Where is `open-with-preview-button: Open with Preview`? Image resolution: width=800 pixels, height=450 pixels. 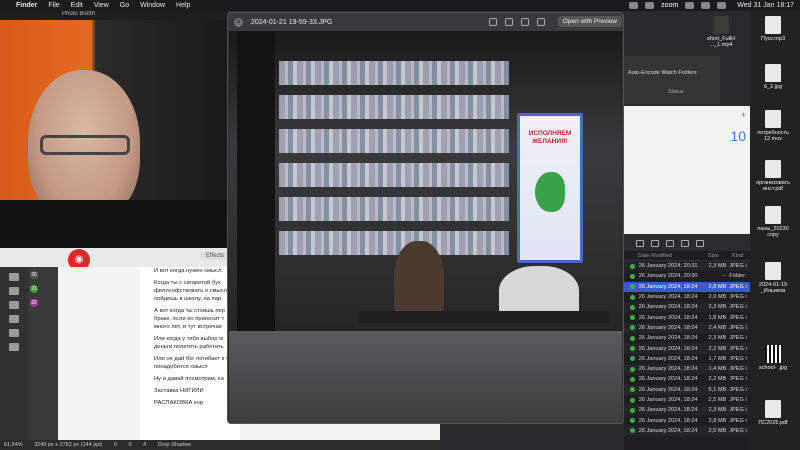
open-with-preview-button: Open with Preview is located at coordinates (589, 21).